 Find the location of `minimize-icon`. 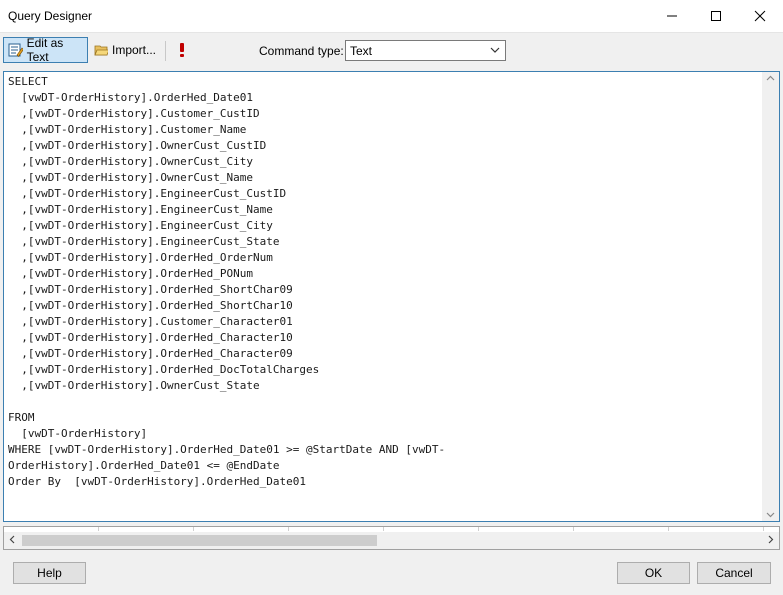

minimize-icon is located at coordinates (672, 16).